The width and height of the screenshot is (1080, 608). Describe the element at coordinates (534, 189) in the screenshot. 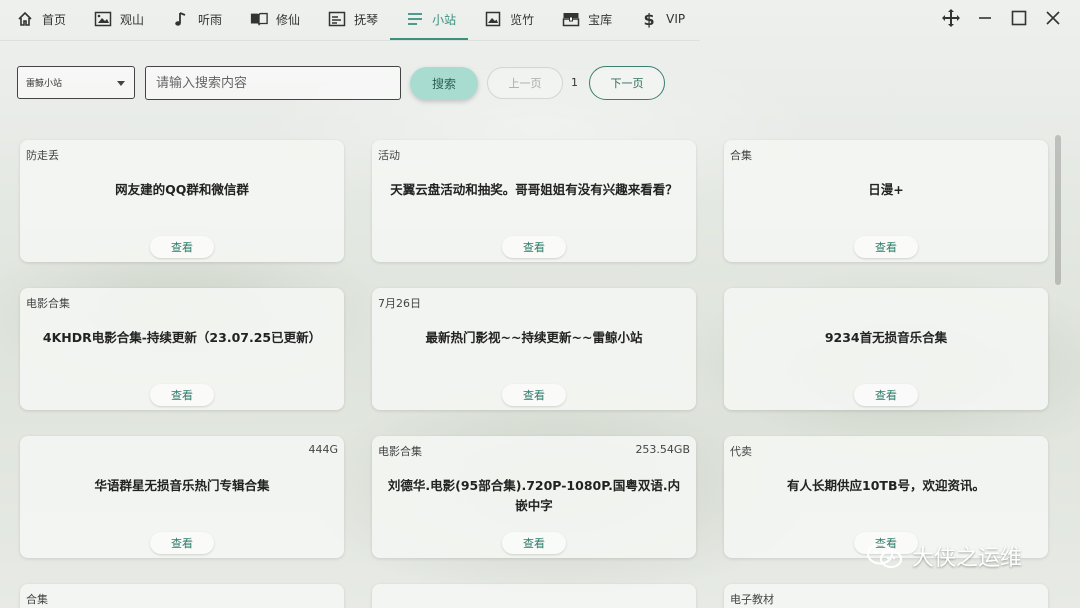

I see `card-title: 天翼云盘活动和抽奖。哥哥姐姐有没有兴趣来看看？` at that location.